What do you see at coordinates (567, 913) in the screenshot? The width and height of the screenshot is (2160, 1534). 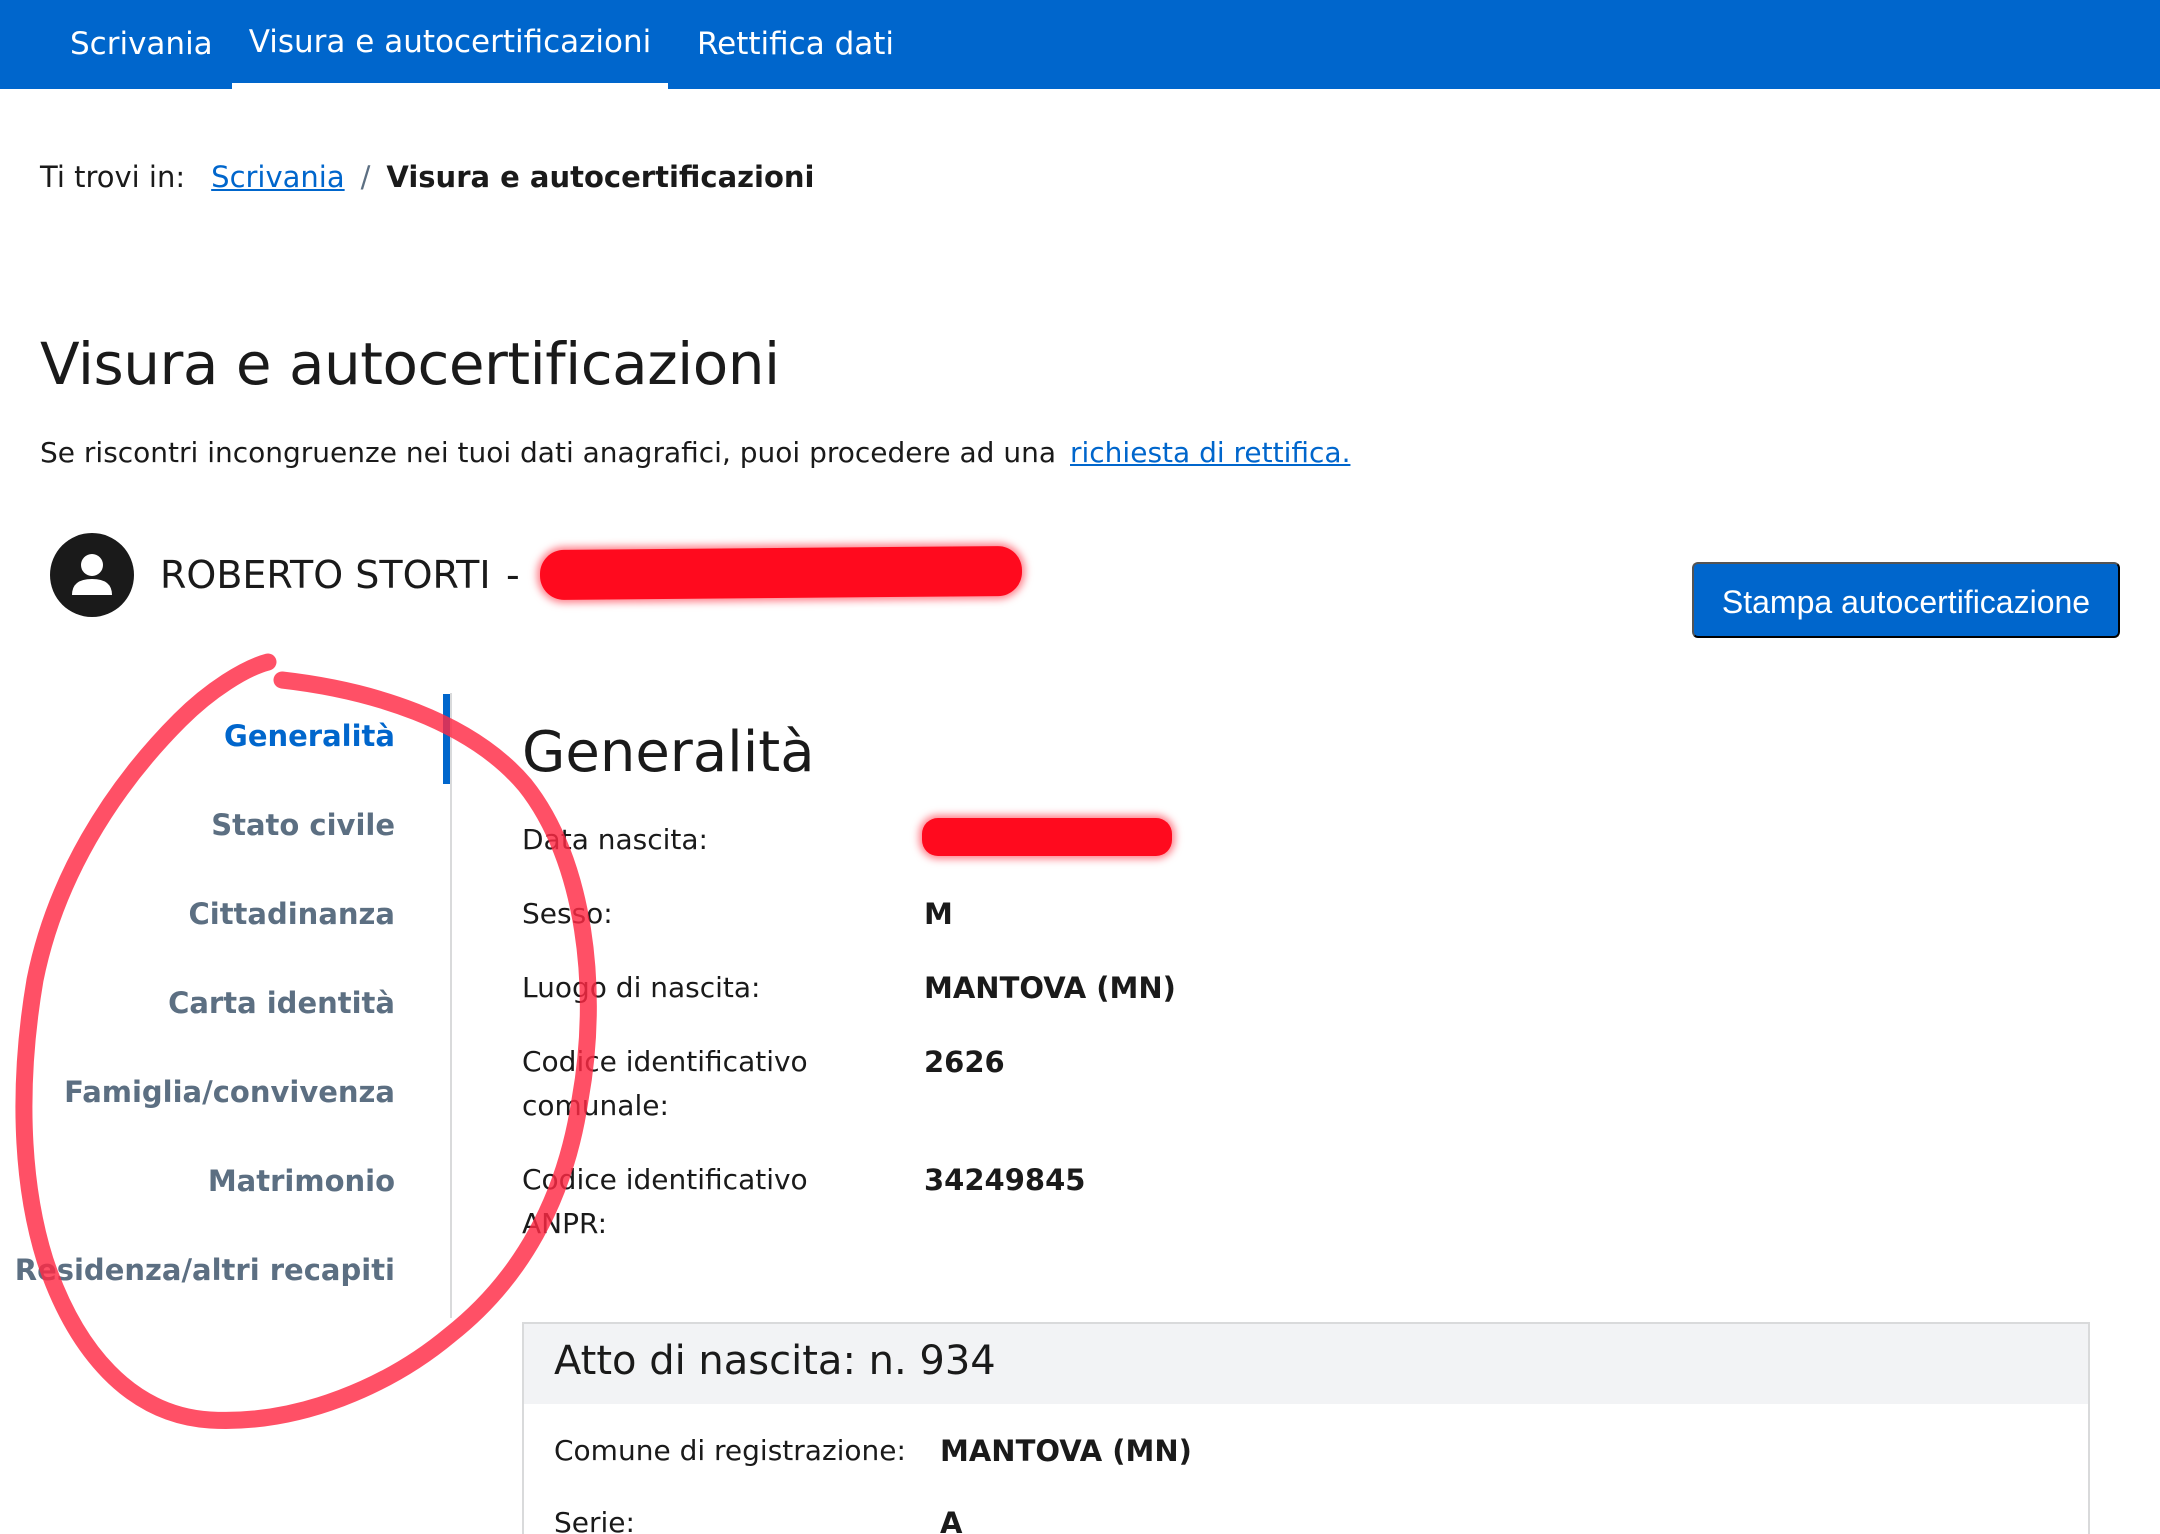 I see `field-label-sesso: Sesso:` at bounding box center [567, 913].